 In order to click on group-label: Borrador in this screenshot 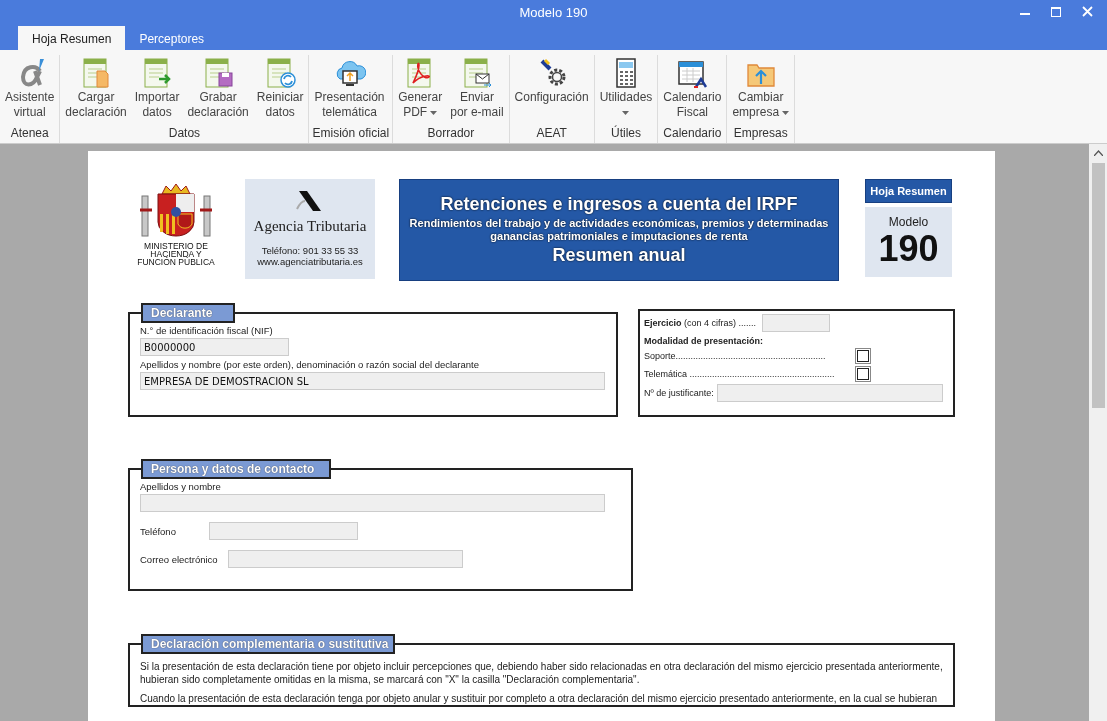, I will do `click(451, 134)`.